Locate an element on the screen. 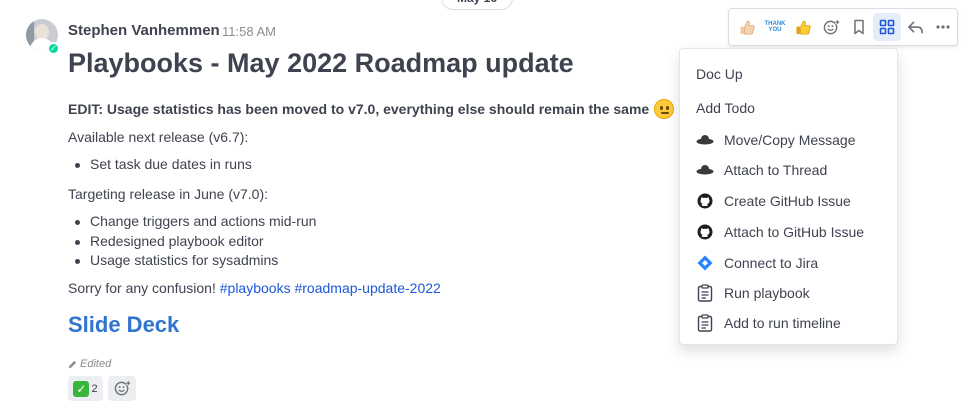 The height and width of the screenshot is (413, 966). thumbs-up-light-button is located at coordinates (747, 27).